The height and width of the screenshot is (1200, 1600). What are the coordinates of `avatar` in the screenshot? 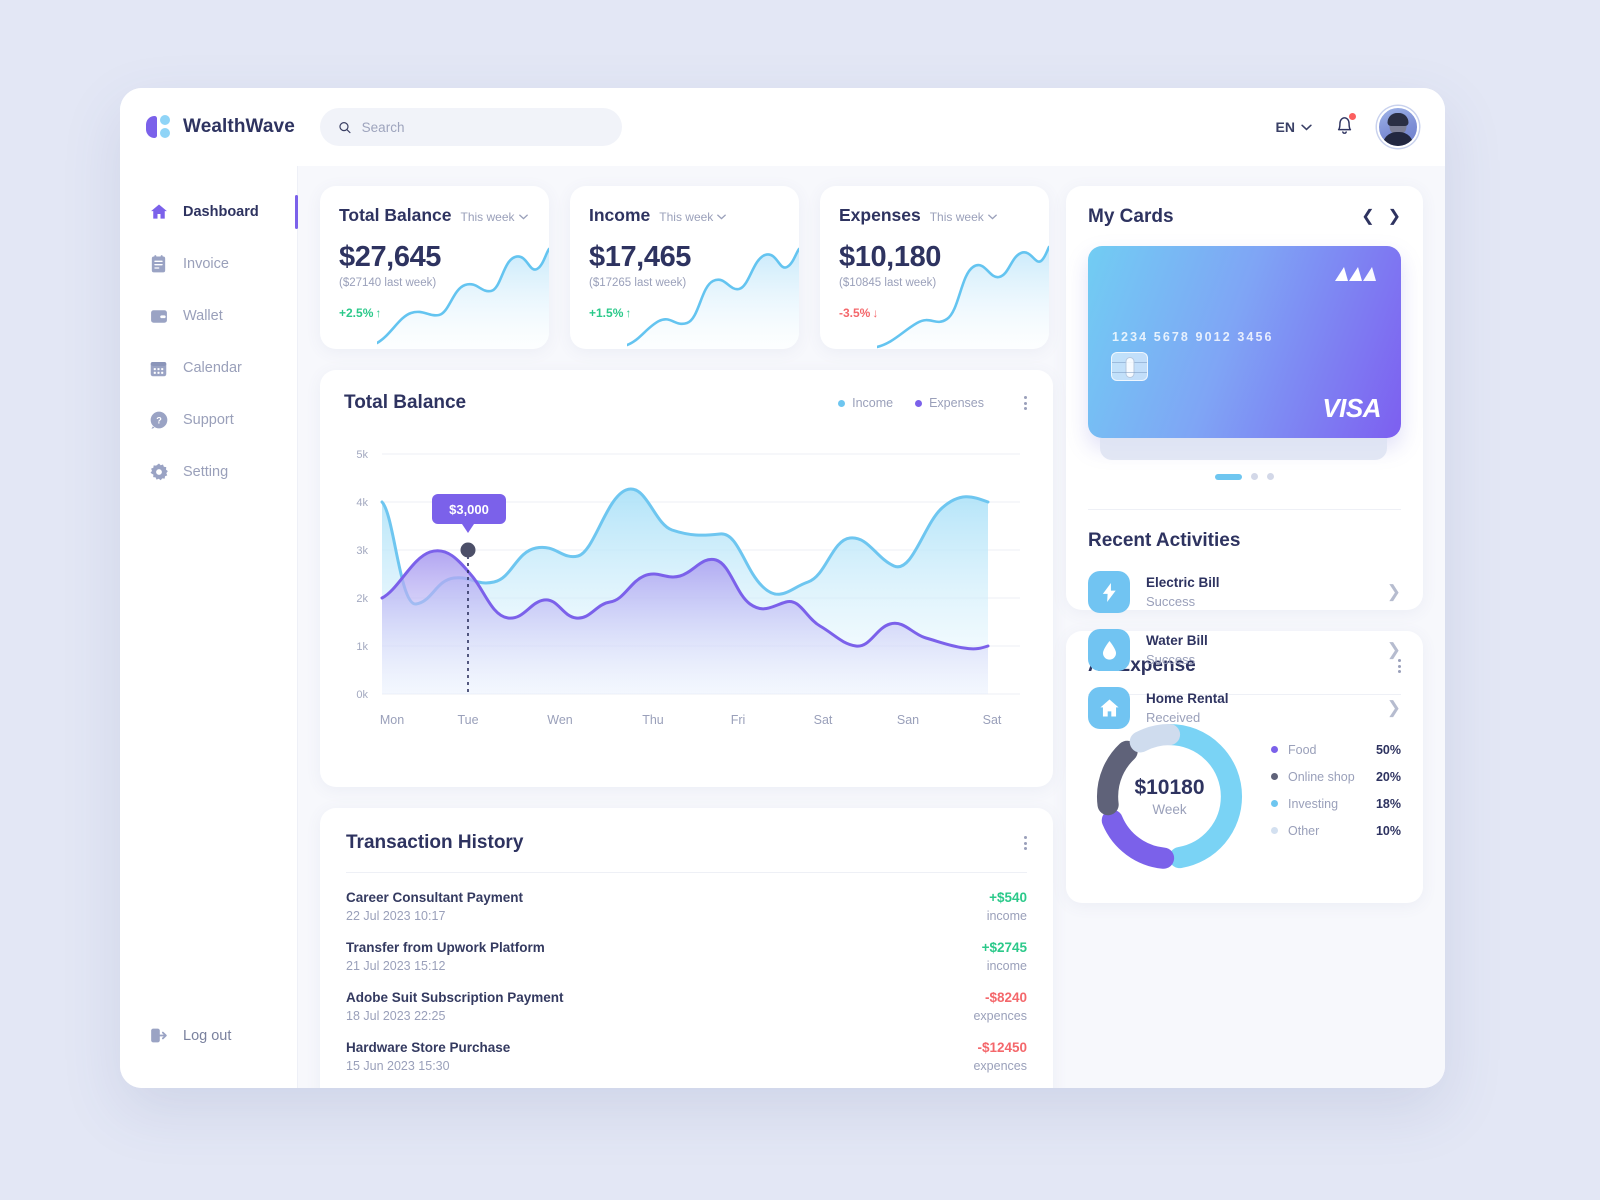 It's located at (1398, 127).